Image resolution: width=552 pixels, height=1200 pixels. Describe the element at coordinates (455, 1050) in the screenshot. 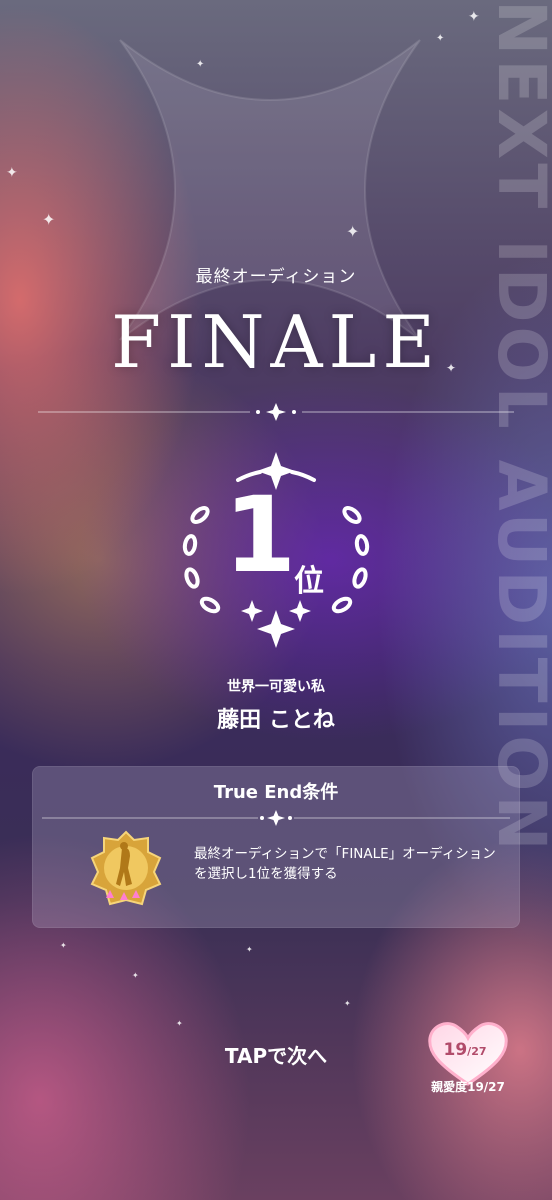

I see `affinity-current: 19` at that location.